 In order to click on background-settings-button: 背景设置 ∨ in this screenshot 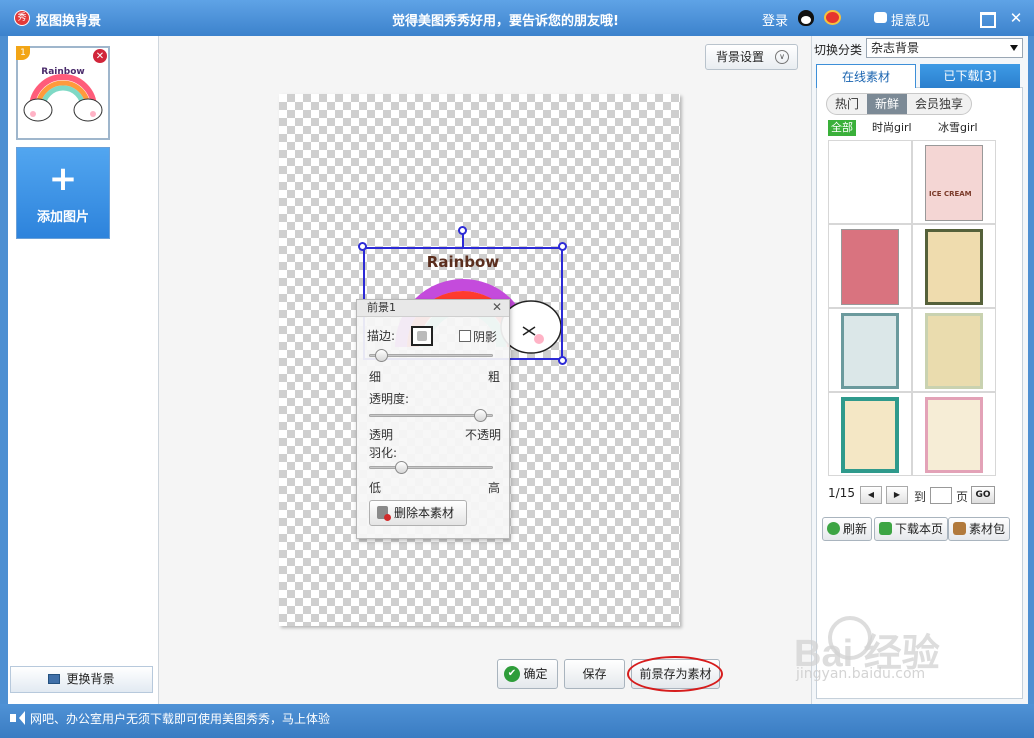, I will do `click(751, 57)`.